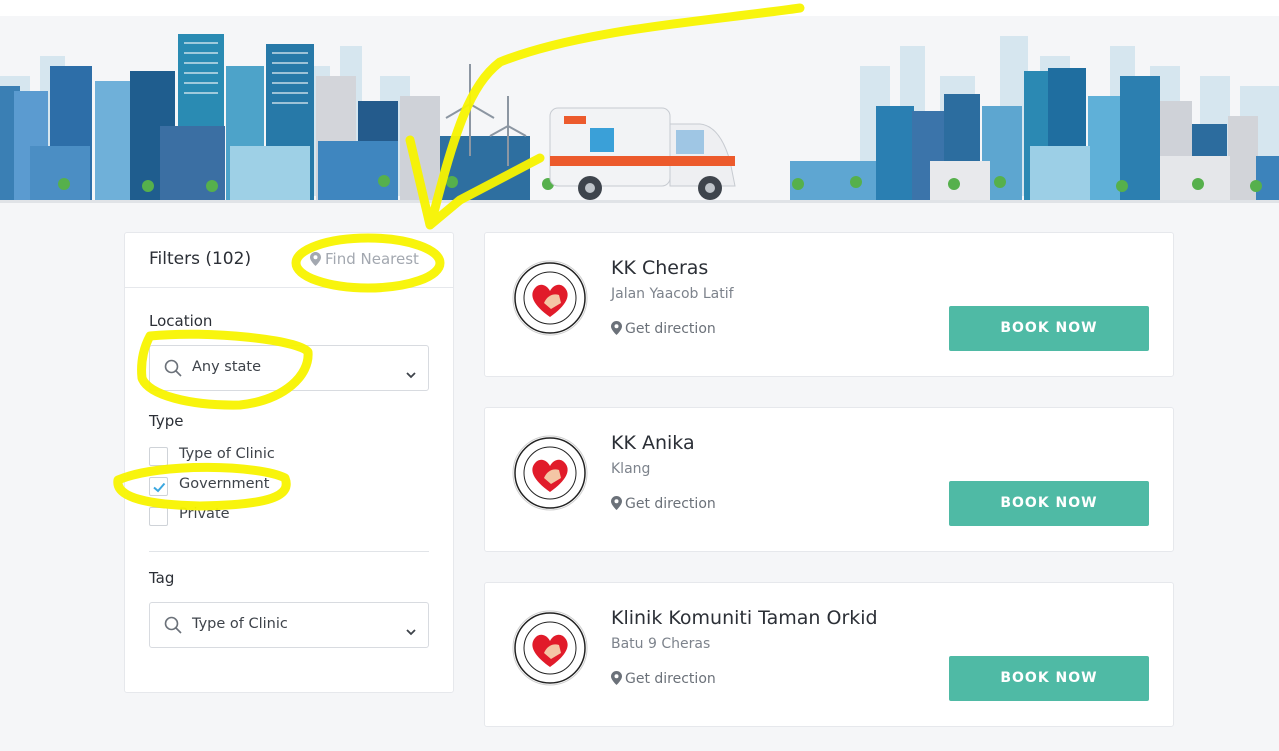 The width and height of the screenshot is (1279, 751). What do you see at coordinates (372, 259) in the screenshot?
I see `find-nearest-label: Find Nearest` at bounding box center [372, 259].